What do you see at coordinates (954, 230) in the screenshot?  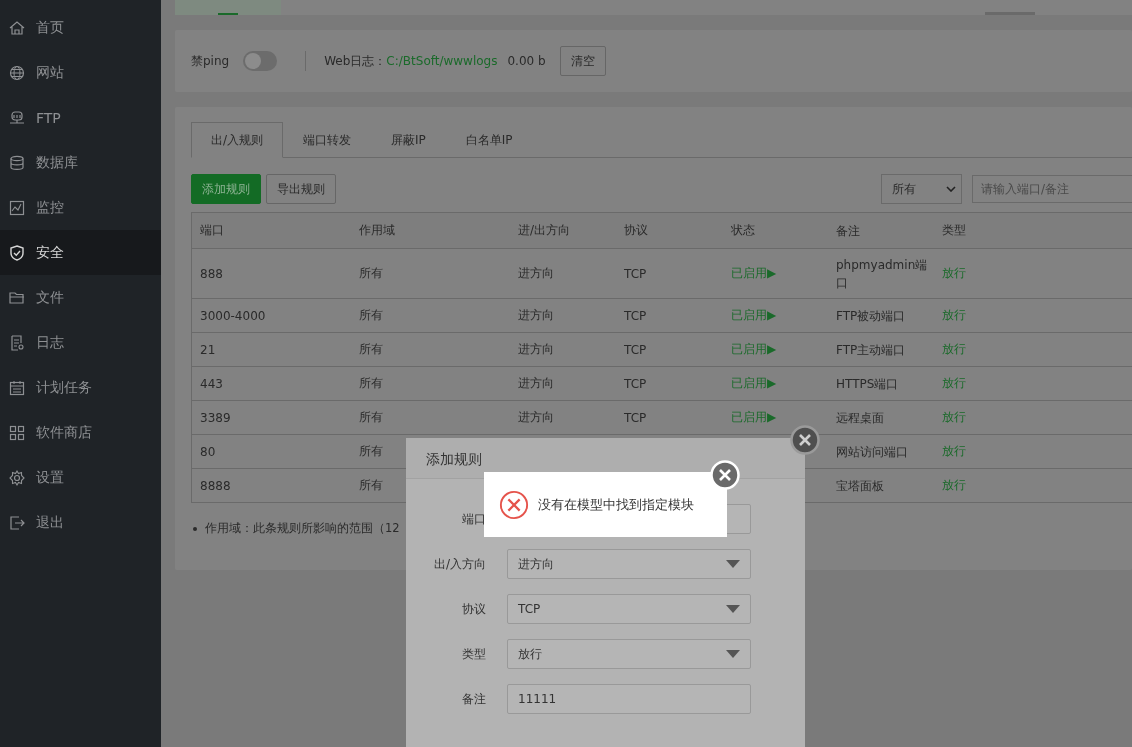 I see `column-header: 类型` at bounding box center [954, 230].